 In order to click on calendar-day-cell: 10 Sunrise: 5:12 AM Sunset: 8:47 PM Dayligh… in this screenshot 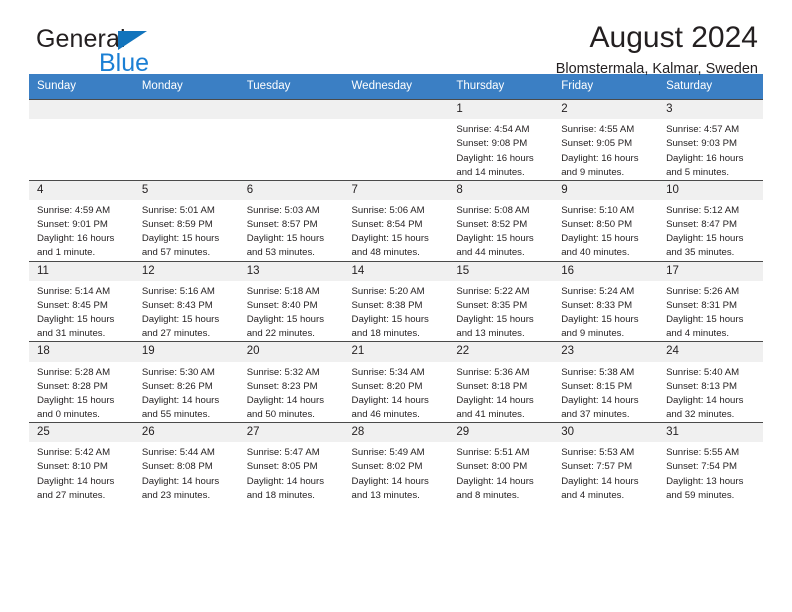, I will do `click(710, 220)`.